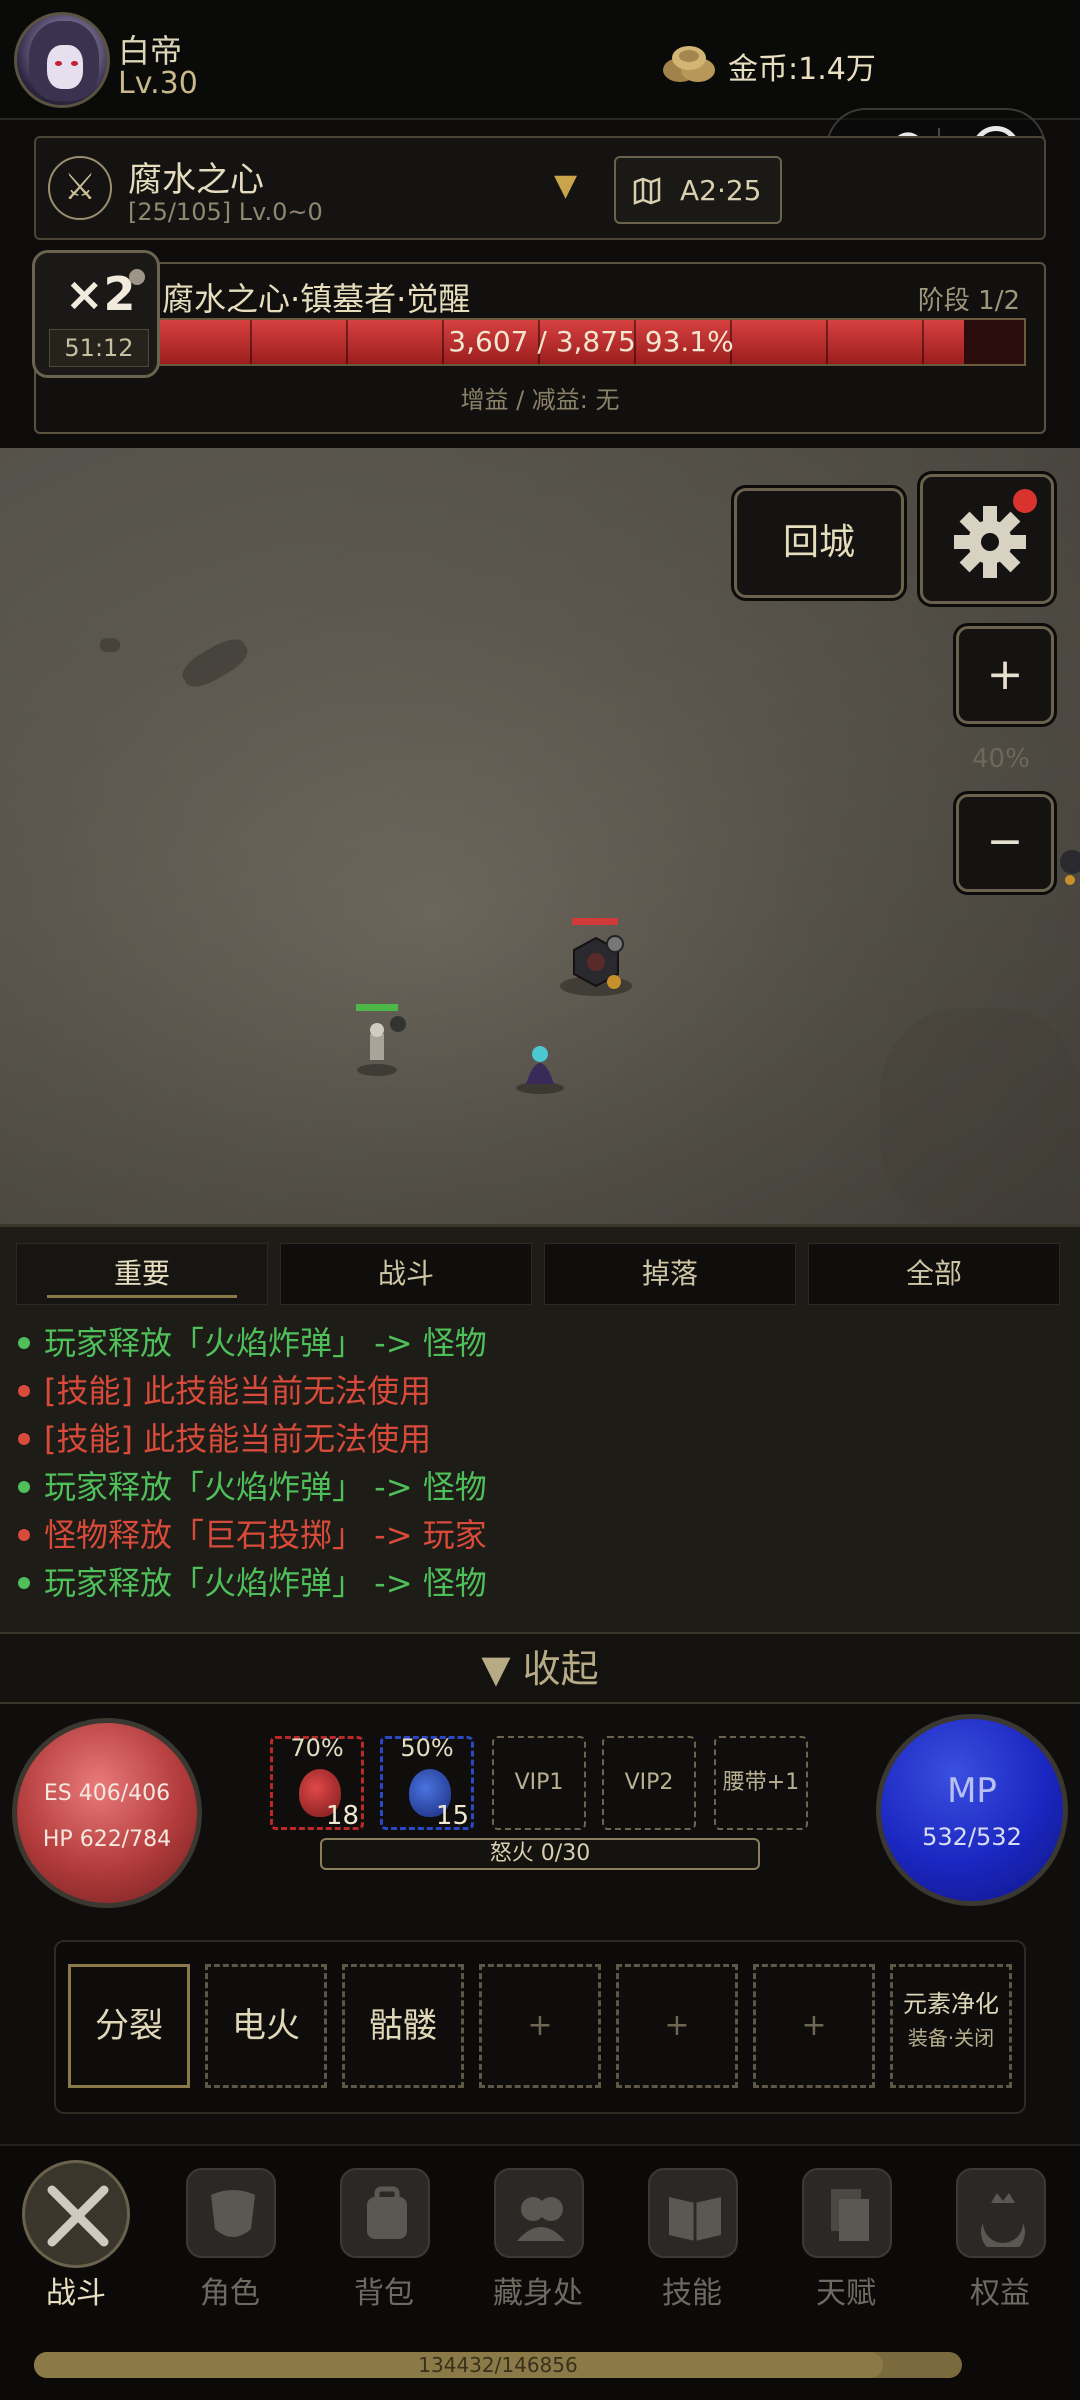 This screenshot has height=2400, width=1080. Describe the element at coordinates (99, 348) in the screenshot. I see `multiplier-timer: 51:12` at that location.